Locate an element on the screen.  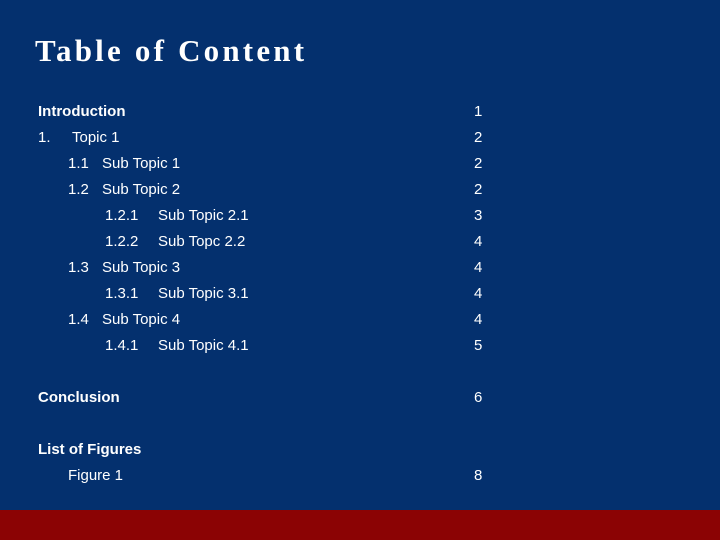
toc-entry-label: 1.2.1 Sub Topic 2.1 is located at coordinates (177, 216).